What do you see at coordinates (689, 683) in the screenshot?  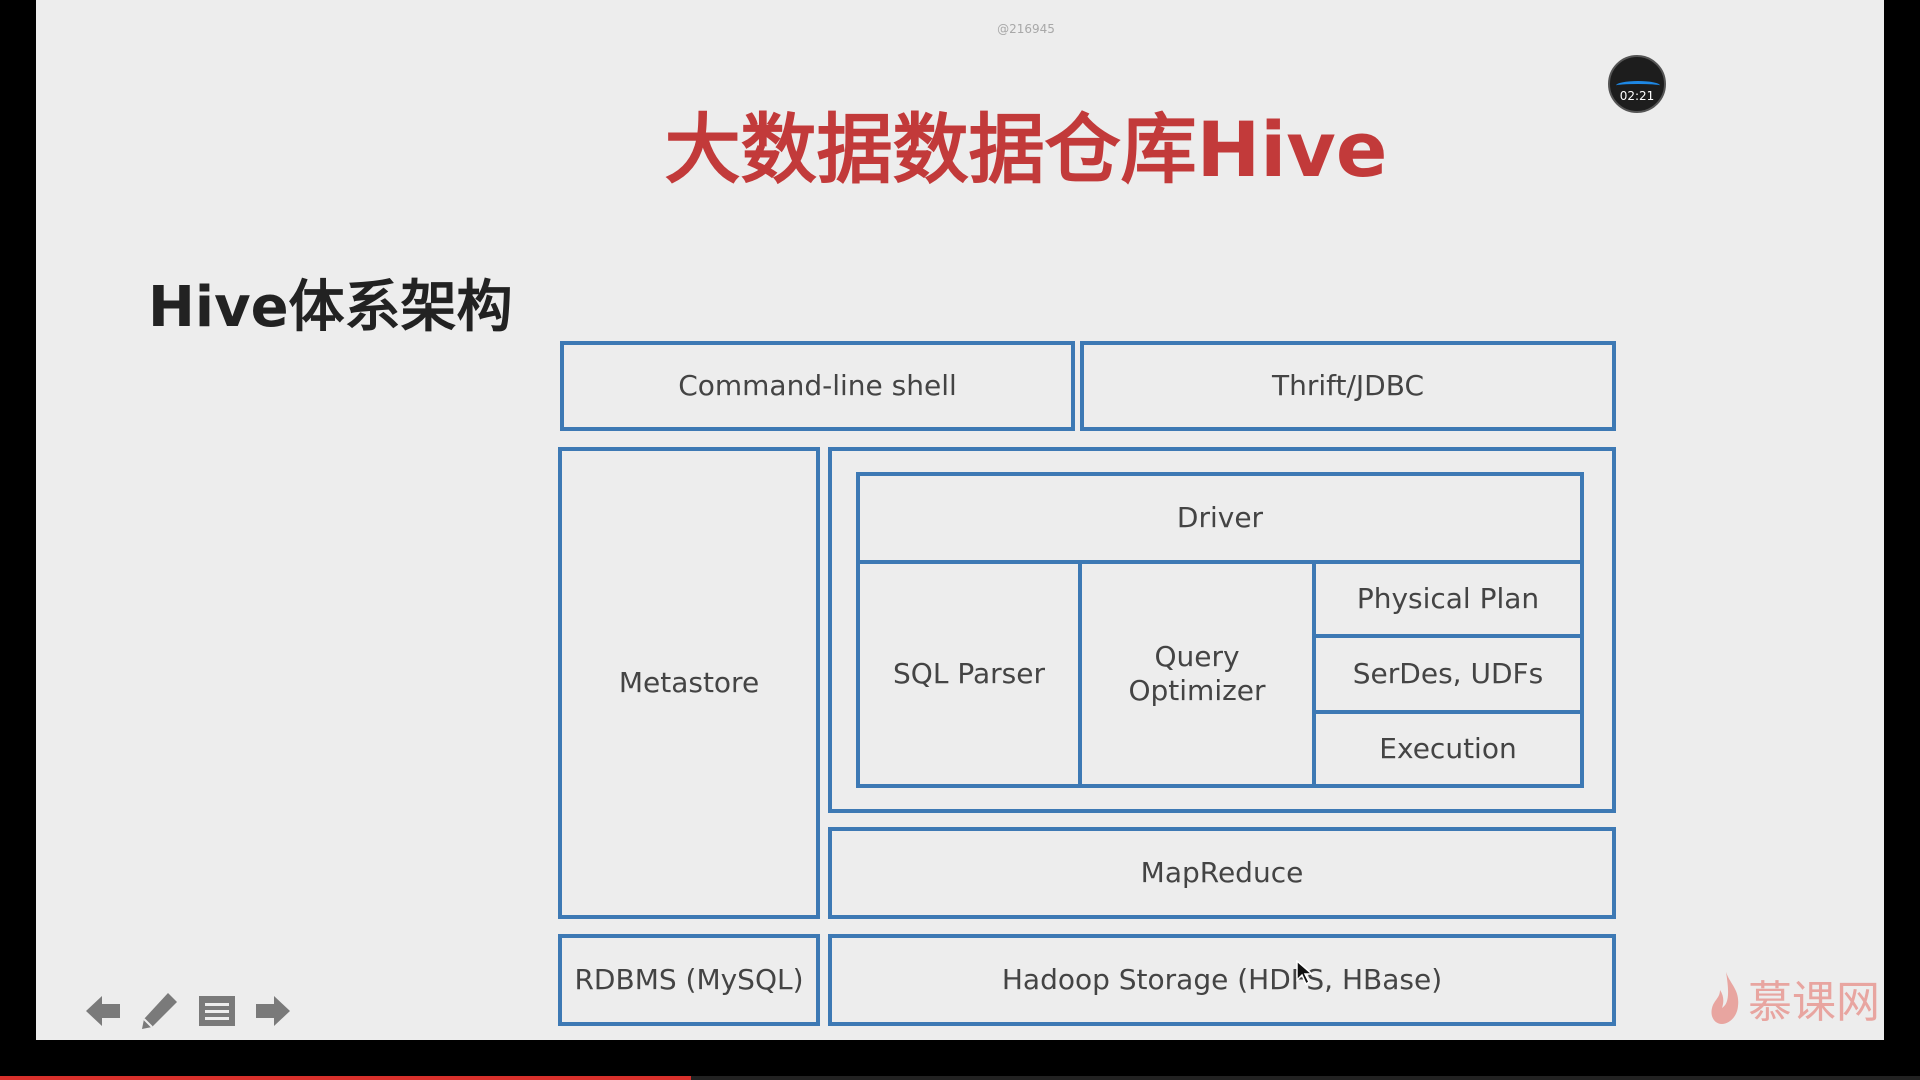 I see `metastore-box: Metastore` at bounding box center [689, 683].